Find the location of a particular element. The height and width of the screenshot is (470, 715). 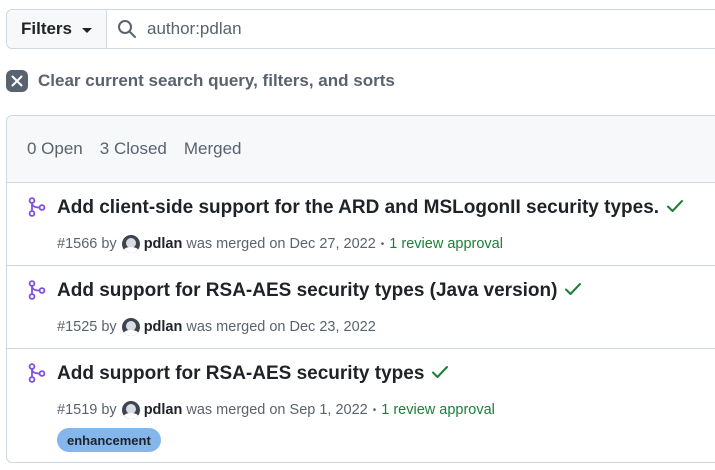

filters-button-label: Filters is located at coordinates (46, 28).